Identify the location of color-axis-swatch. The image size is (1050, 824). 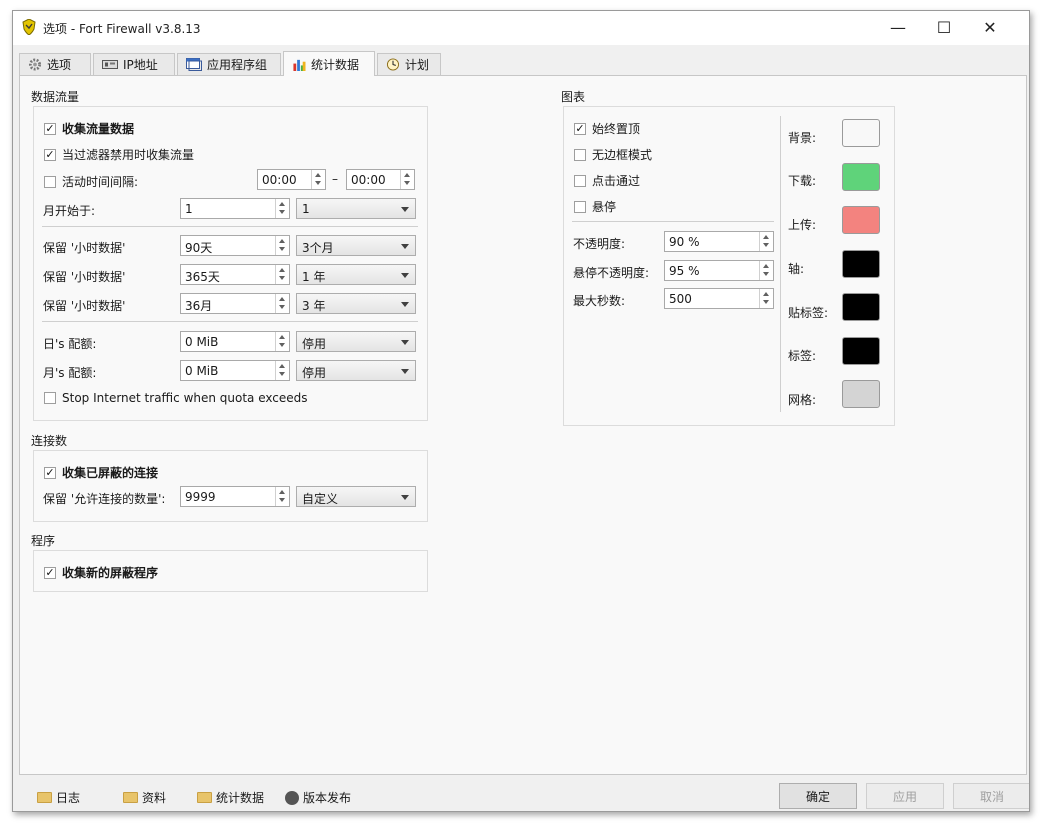
(861, 264).